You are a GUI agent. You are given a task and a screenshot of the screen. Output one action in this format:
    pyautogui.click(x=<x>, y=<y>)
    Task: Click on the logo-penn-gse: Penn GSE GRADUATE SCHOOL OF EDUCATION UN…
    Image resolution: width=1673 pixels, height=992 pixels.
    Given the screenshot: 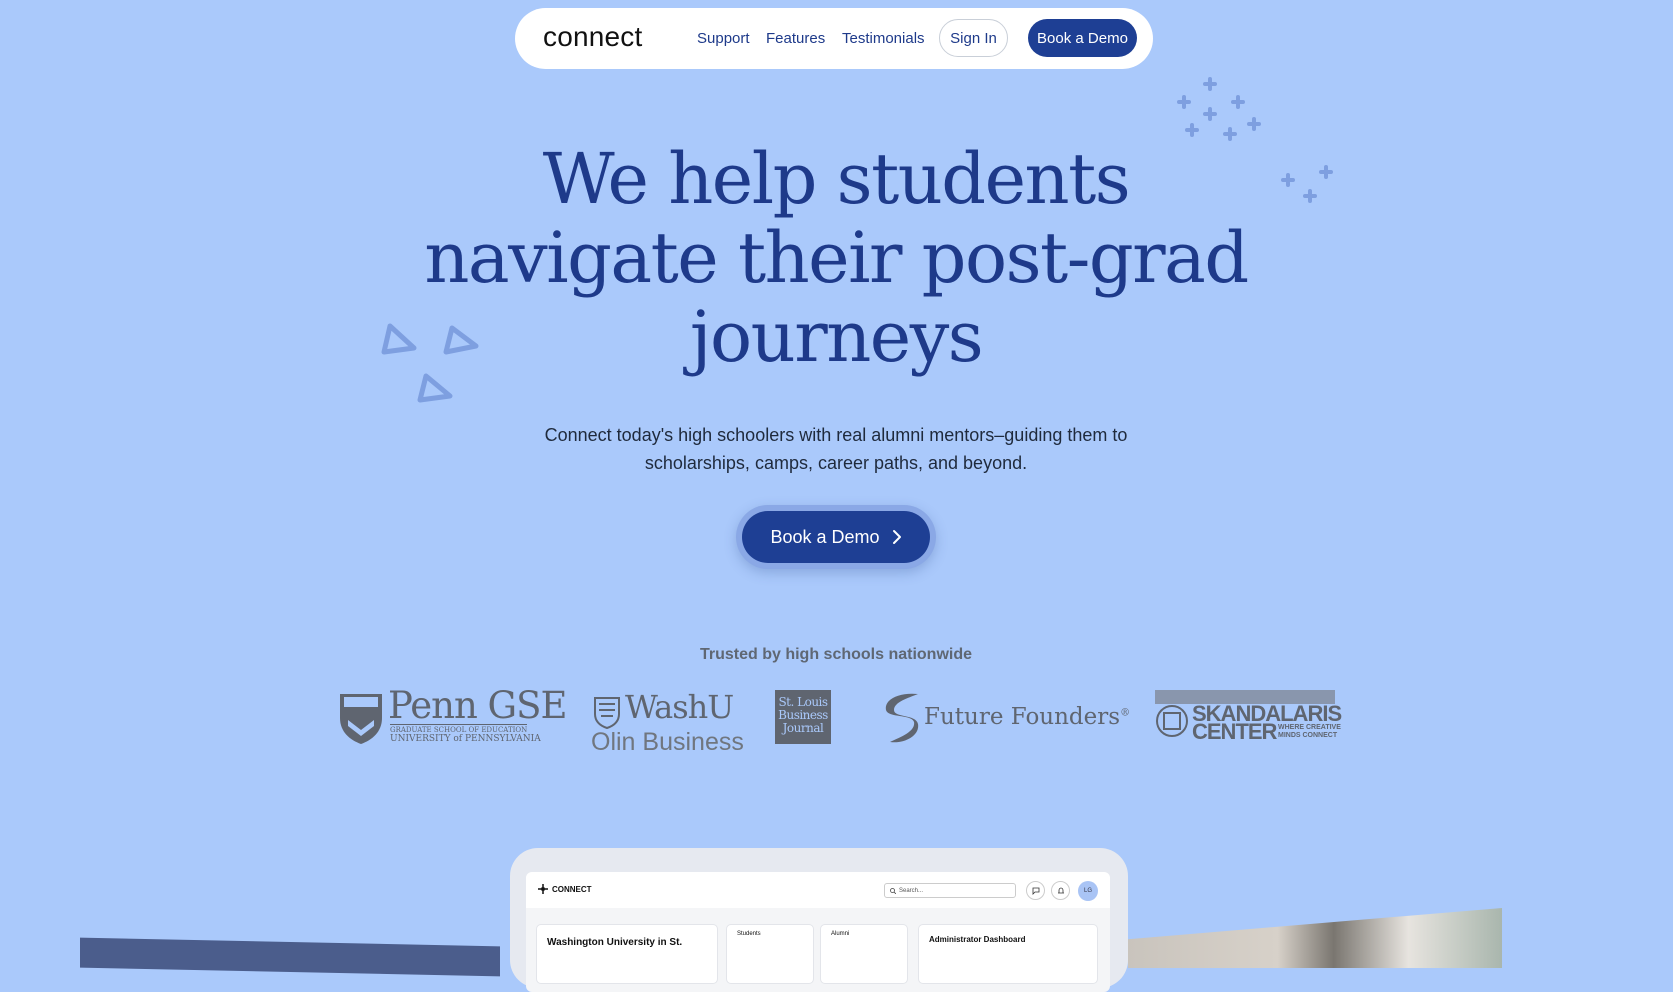 What is the action you would take?
    pyautogui.click(x=452, y=715)
    